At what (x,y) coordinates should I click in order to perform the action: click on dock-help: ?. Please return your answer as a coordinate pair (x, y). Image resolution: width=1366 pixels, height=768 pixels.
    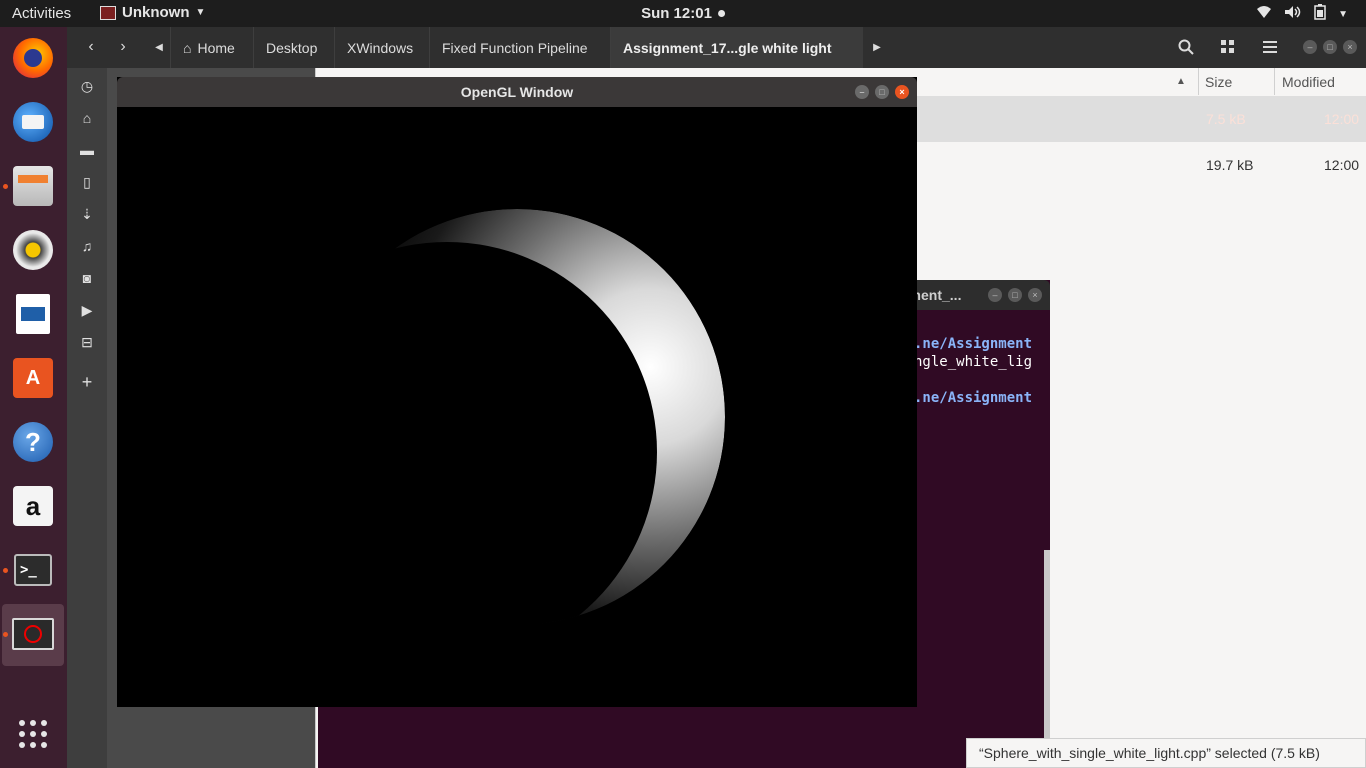
    Looking at the image, I should click on (33, 442).